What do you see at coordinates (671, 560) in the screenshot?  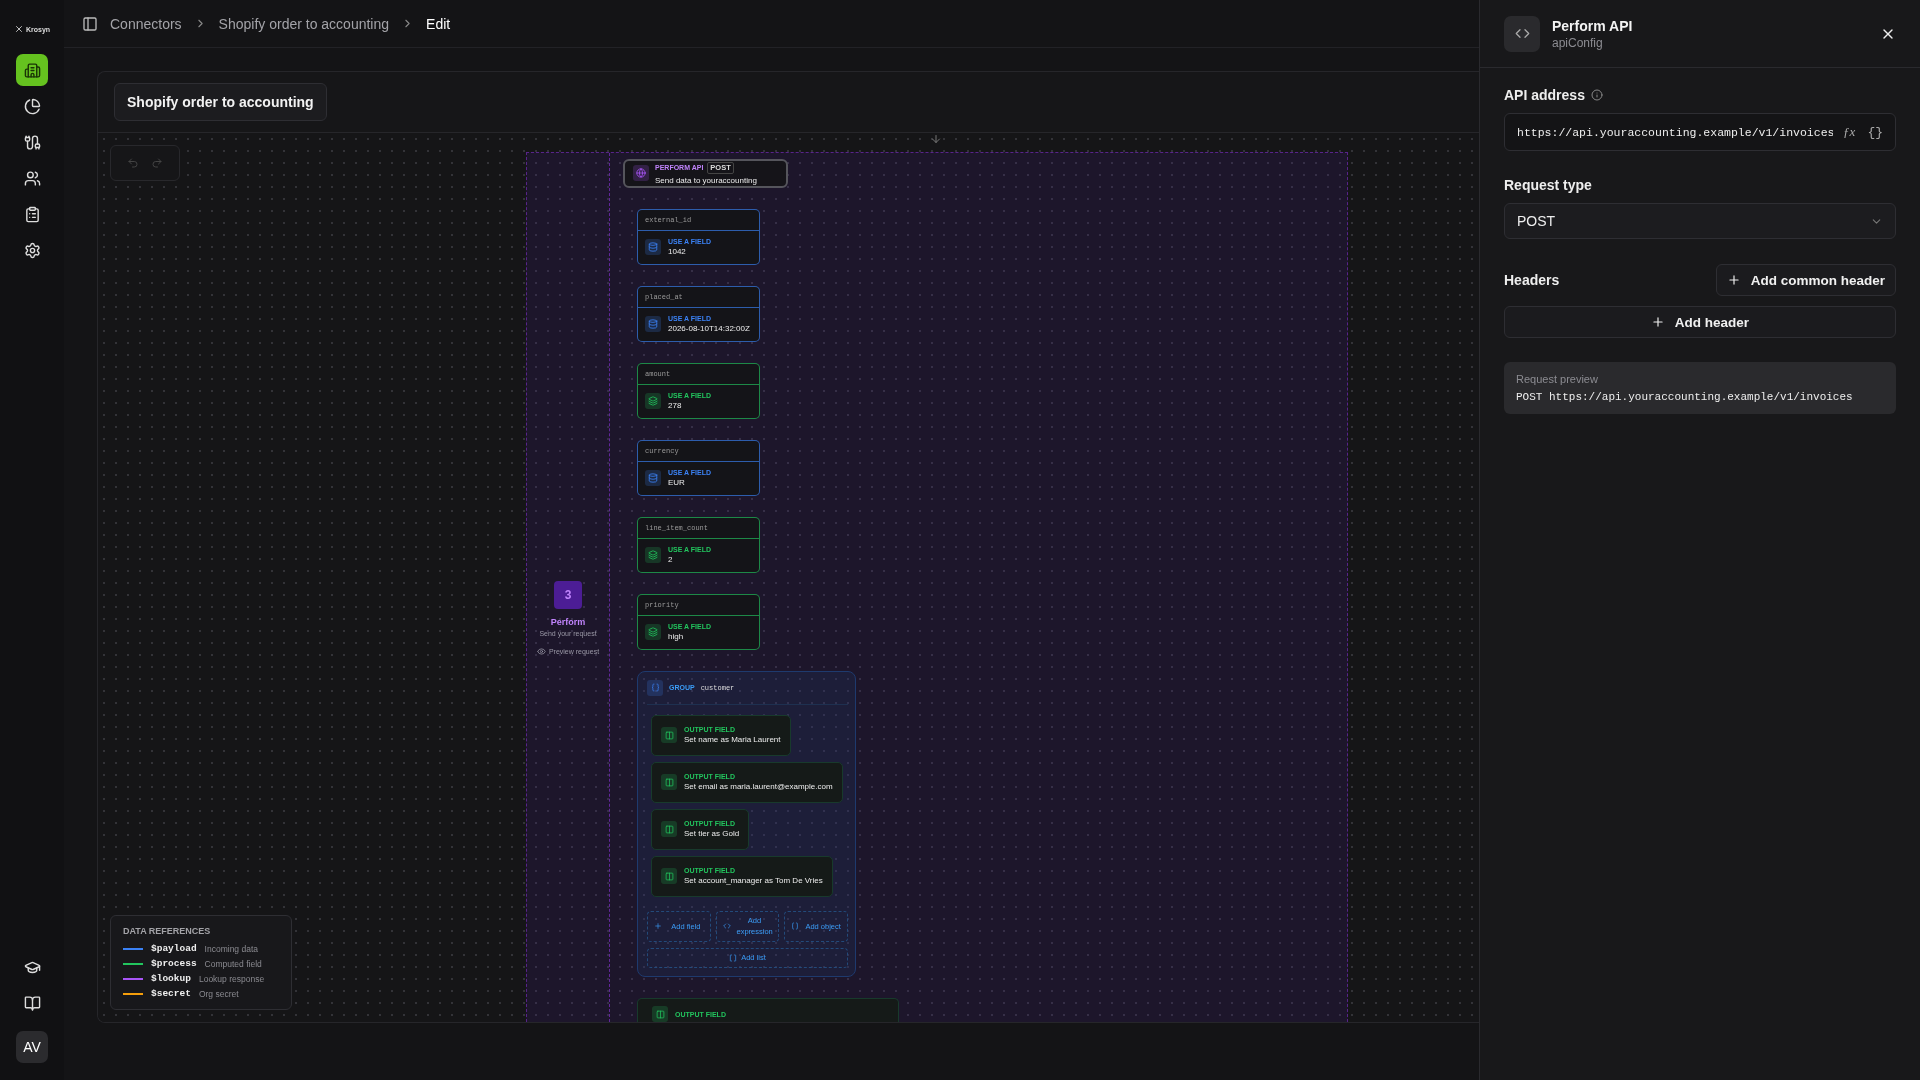 I see `field-value: 2` at bounding box center [671, 560].